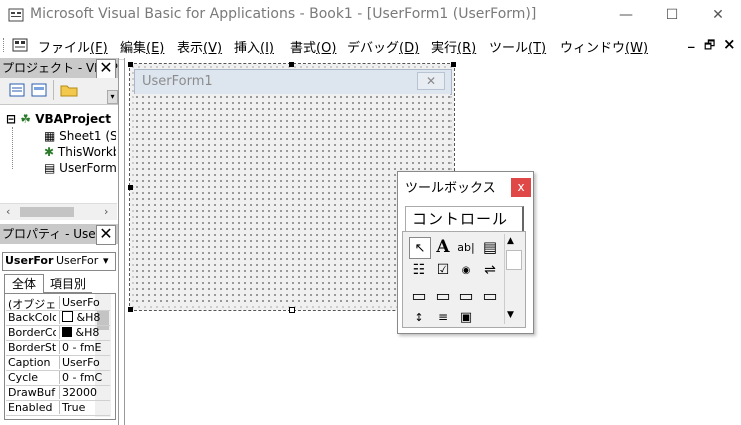 The height and width of the screenshot is (425, 741). What do you see at coordinates (443, 317) in the screenshot?
I see `spinbutton-tool: ≡` at bounding box center [443, 317].